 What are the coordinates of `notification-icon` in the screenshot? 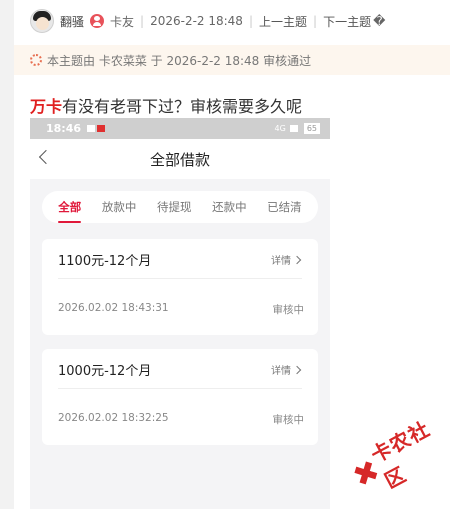 It's located at (91, 128).